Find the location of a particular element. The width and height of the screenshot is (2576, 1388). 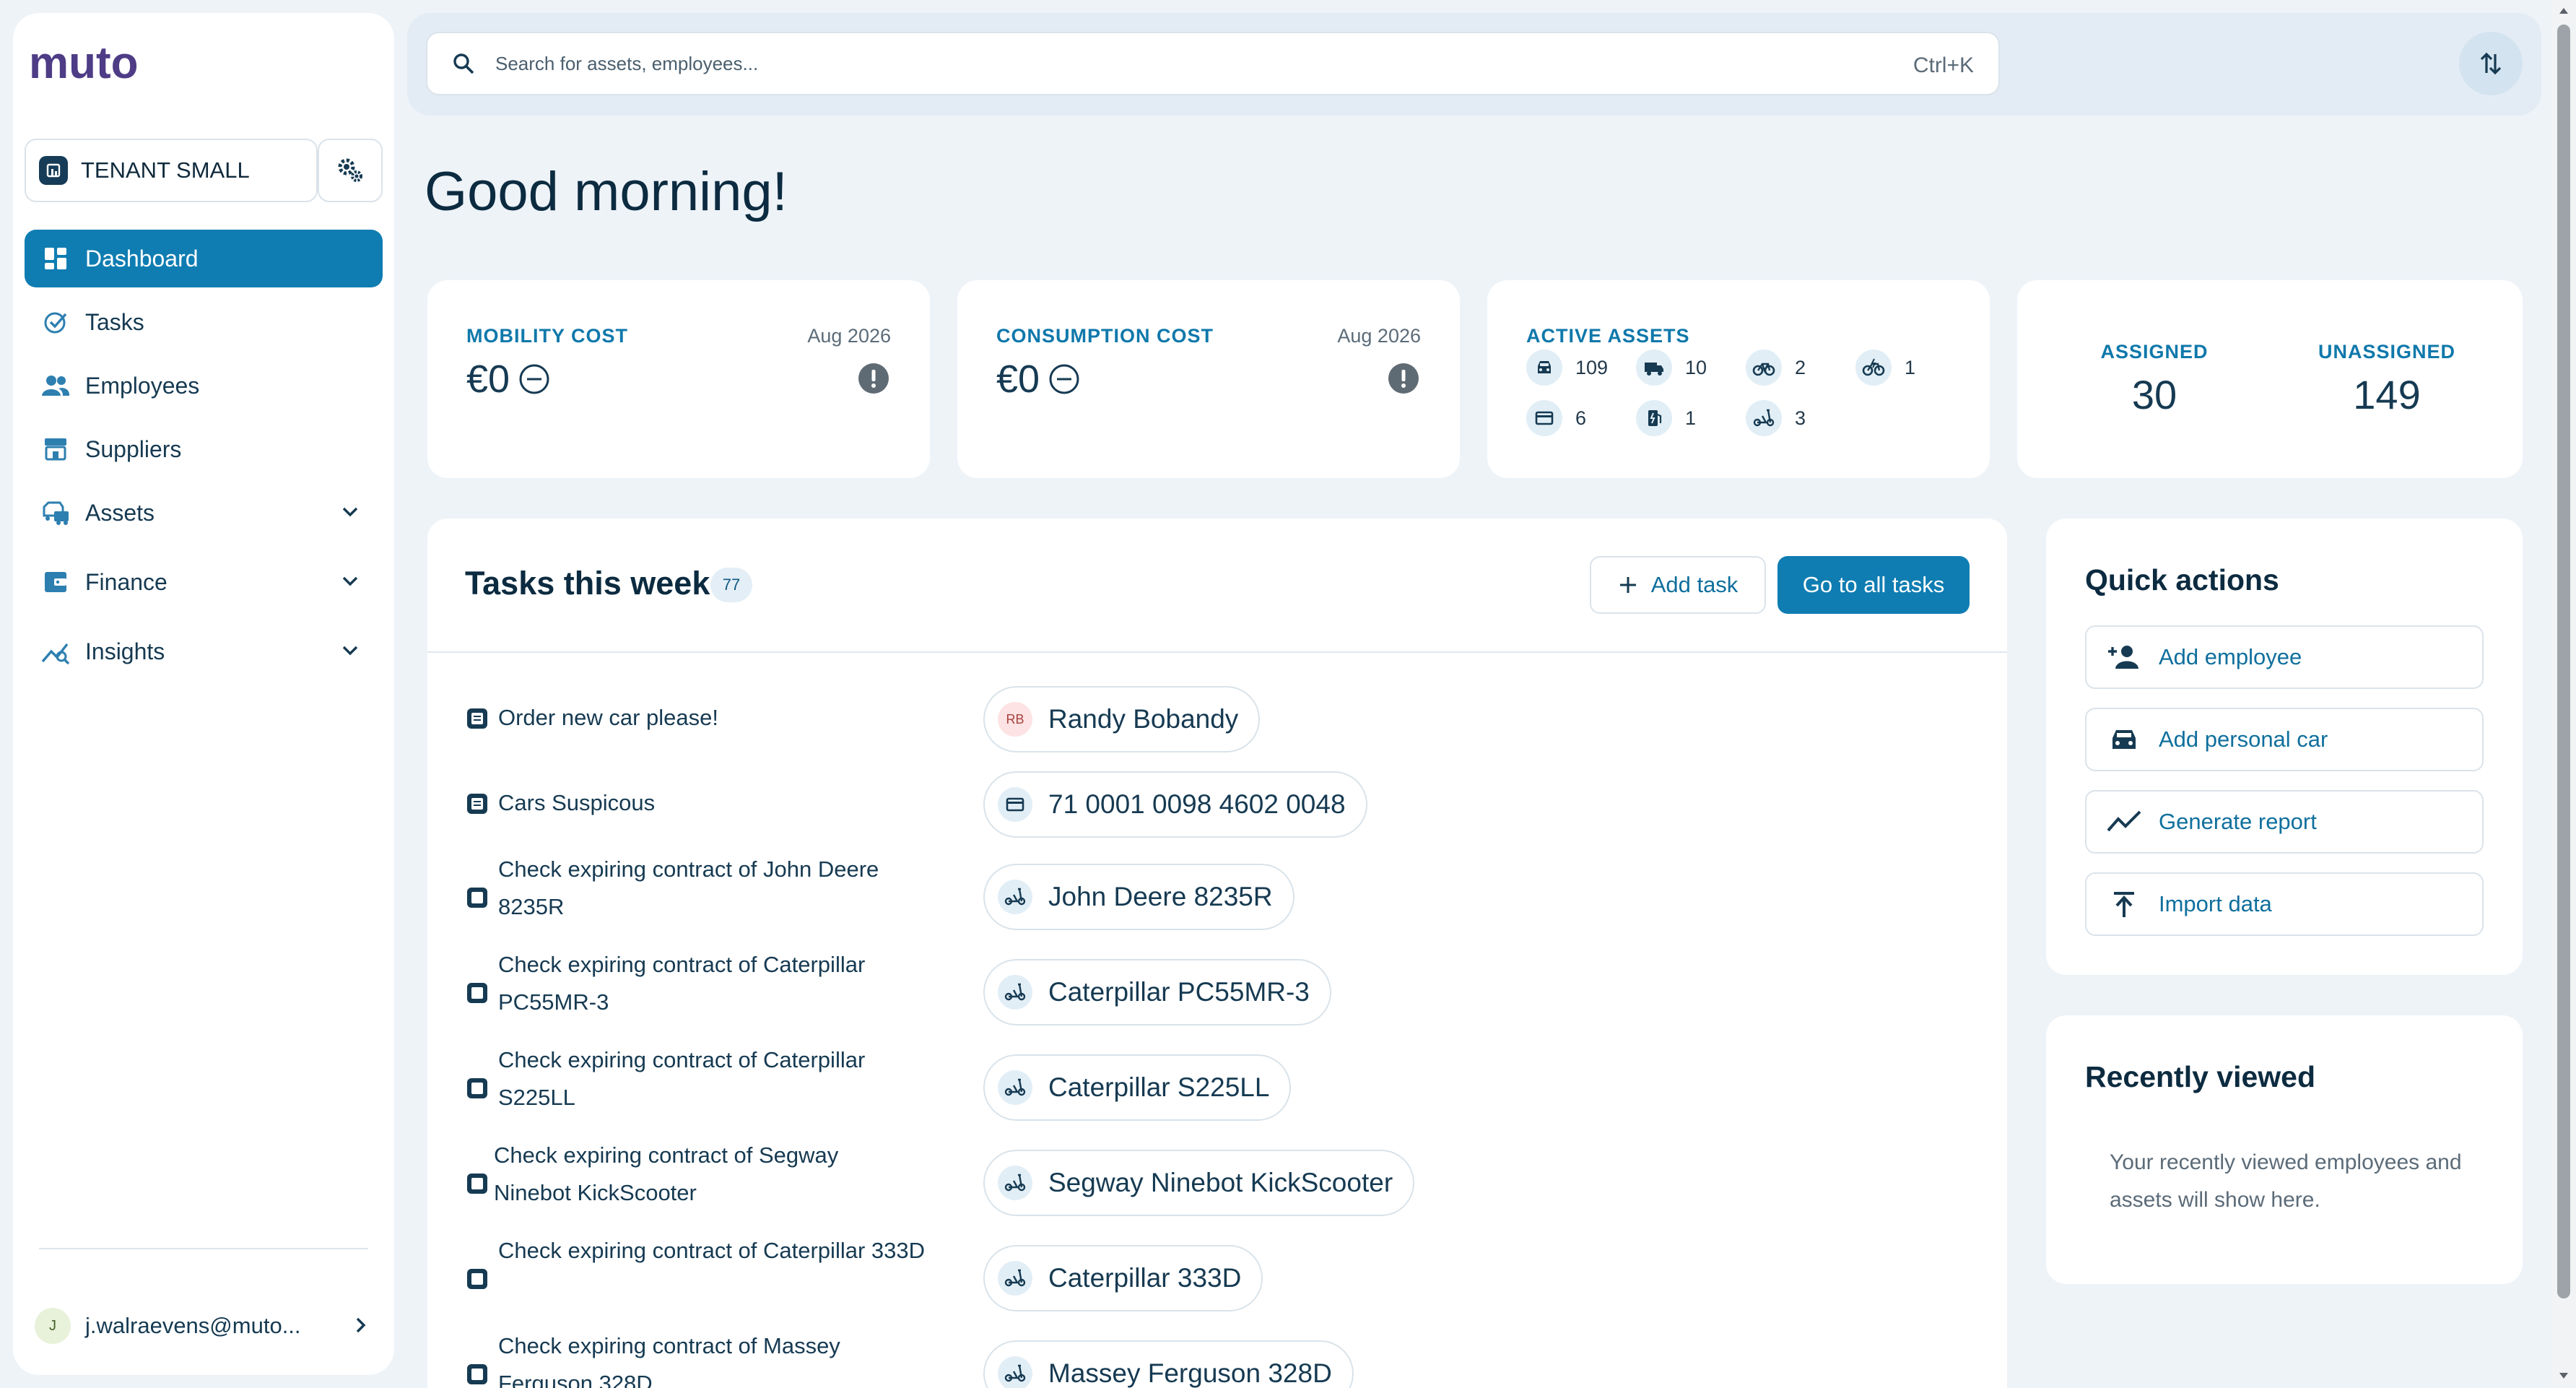

asset-count: 3 is located at coordinates (1800, 418).